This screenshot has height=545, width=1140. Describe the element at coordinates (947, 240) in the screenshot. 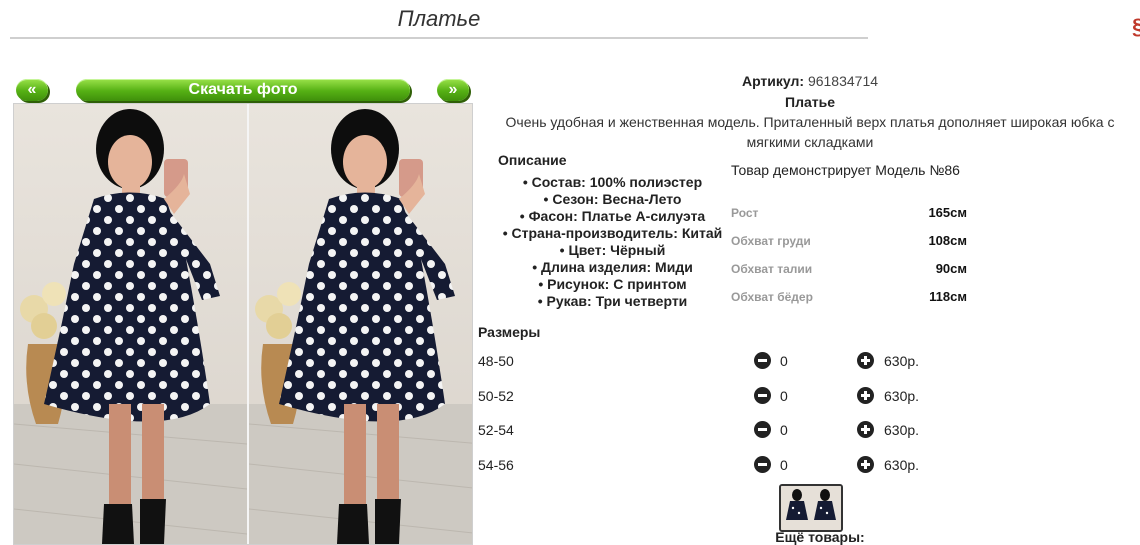

I see `measure-value: 108см` at that location.